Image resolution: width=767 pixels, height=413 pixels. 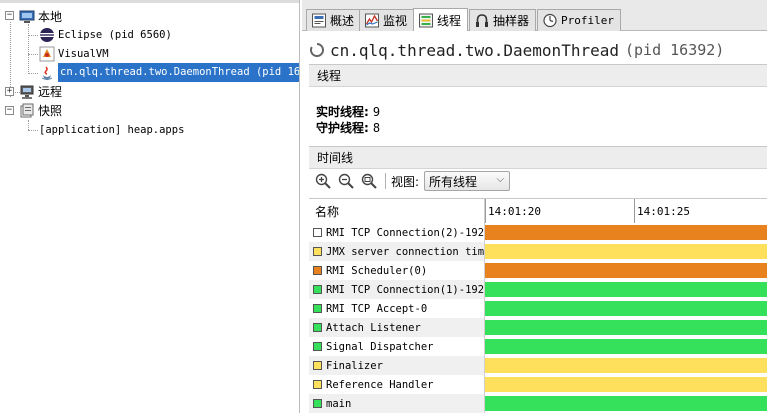 I want to click on thread-row: Reference Handler, so click(x=538, y=384).